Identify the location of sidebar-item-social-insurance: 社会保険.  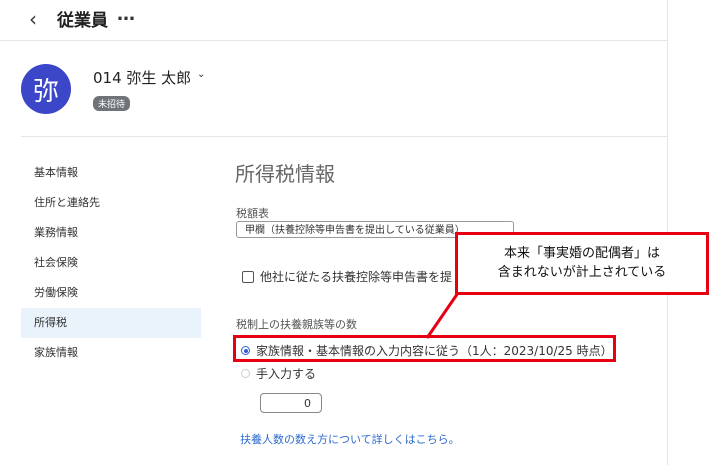
(111, 263).